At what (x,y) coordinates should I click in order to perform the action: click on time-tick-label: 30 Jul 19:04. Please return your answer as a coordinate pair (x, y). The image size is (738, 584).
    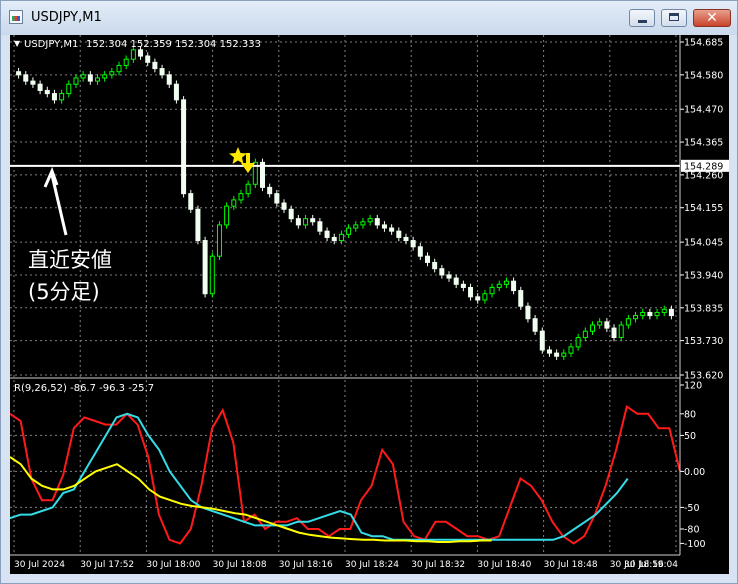
    Looking at the image, I should click on (651, 565).